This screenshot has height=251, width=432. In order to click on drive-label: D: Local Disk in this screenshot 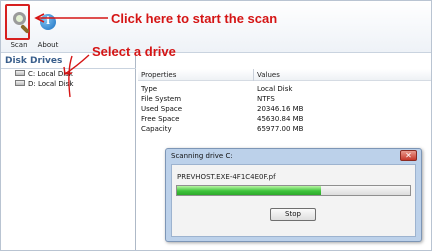, I will do `click(51, 84)`.